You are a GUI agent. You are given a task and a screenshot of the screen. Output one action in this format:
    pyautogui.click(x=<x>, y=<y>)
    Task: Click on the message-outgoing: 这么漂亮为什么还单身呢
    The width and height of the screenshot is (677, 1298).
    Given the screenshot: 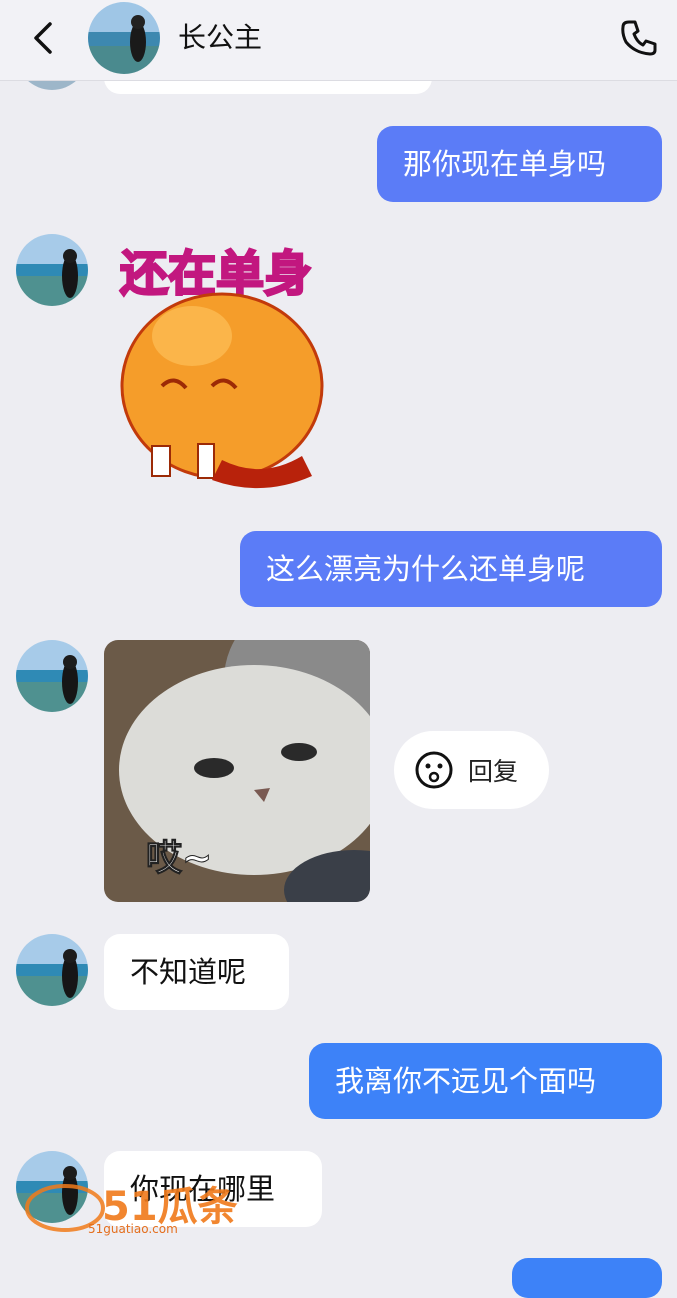 What is the action you would take?
    pyautogui.click(x=451, y=569)
    